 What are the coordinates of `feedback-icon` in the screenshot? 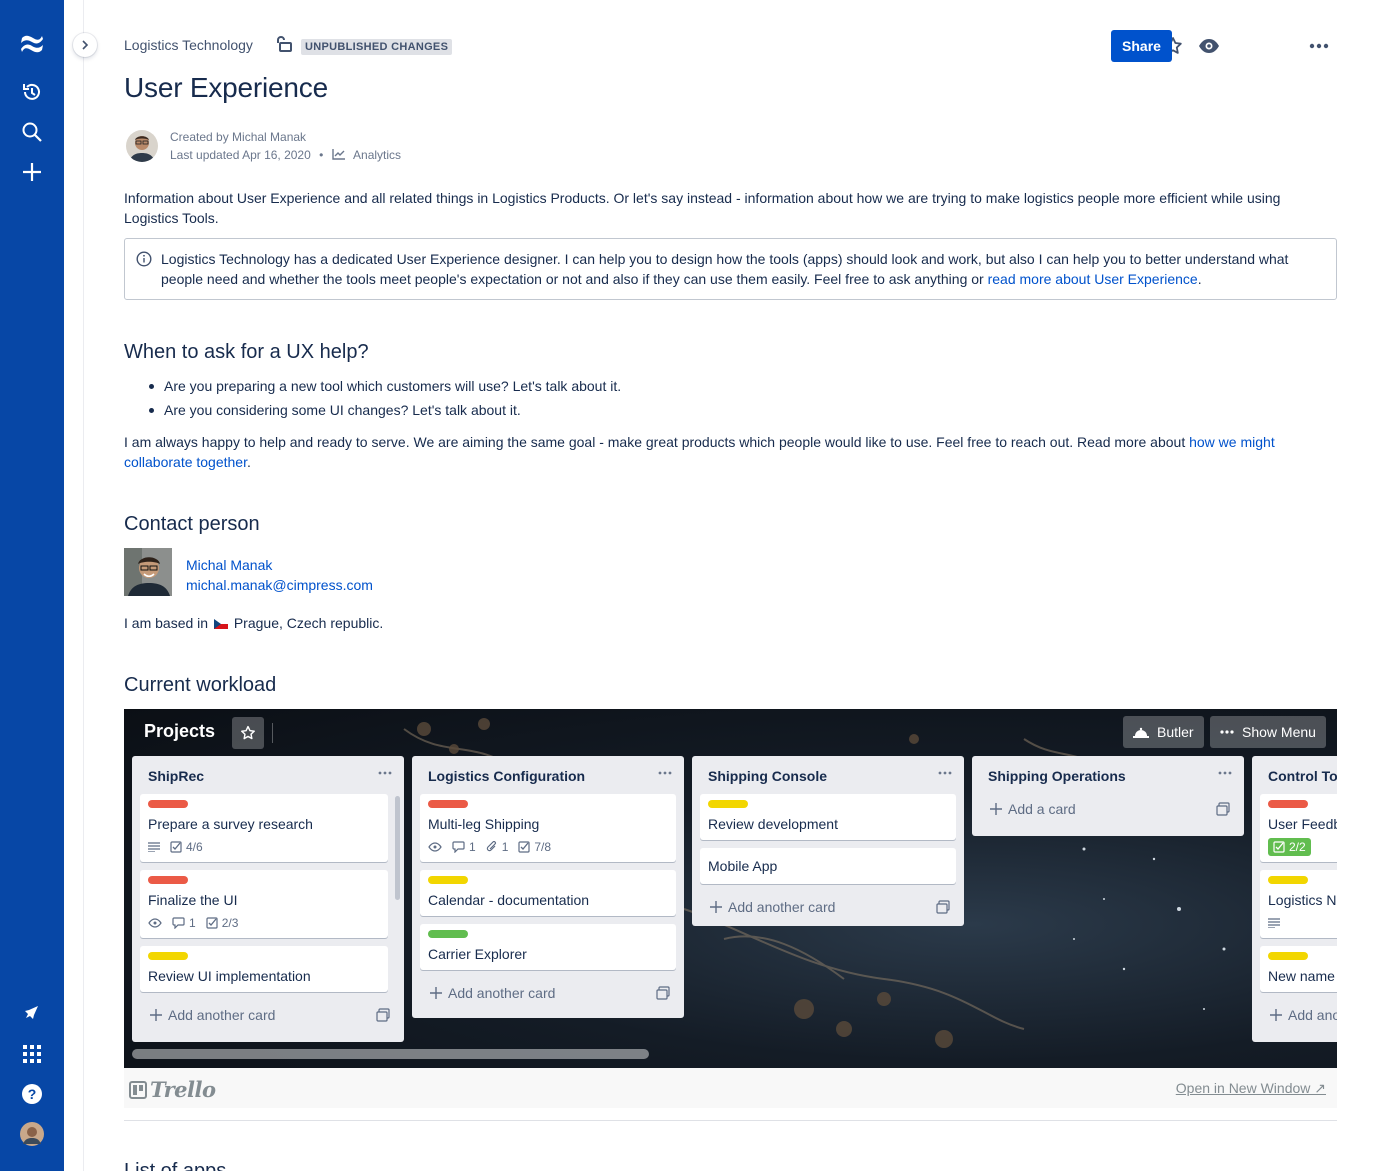 It's located at (32, 1014).